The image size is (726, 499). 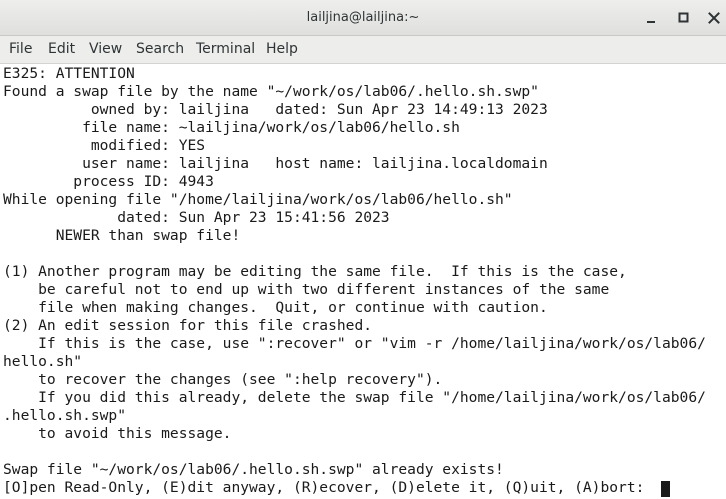 What do you see at coordinates (363, 50) in the screenshot?
I see `menu-bar: File Edit View Search Terminal Help` at bounding box center [363, 50].